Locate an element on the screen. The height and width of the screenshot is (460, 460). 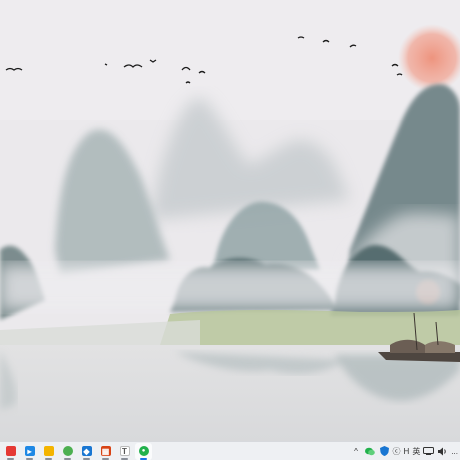
chevron-up-icon: ^ is located at coordinates (356, 451).